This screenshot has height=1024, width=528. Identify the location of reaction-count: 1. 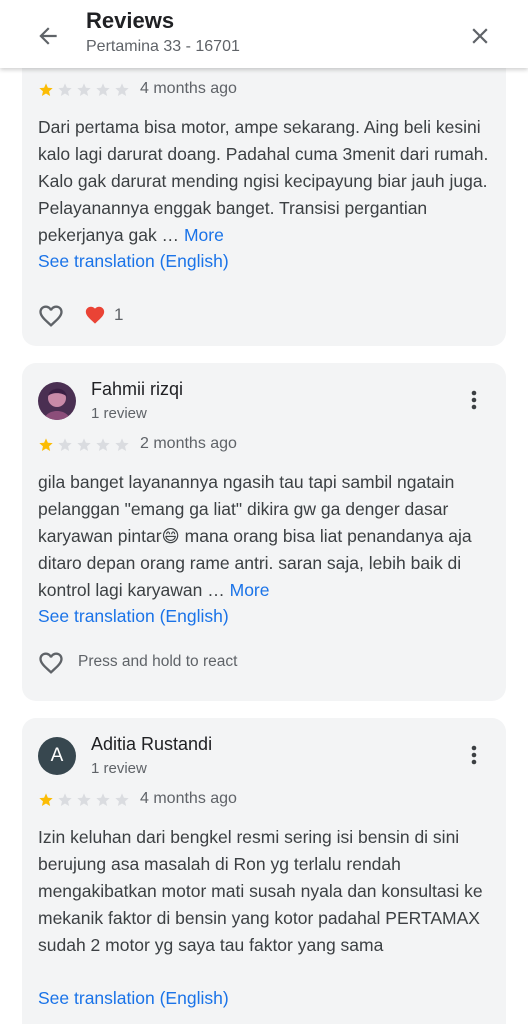
(119, 314).